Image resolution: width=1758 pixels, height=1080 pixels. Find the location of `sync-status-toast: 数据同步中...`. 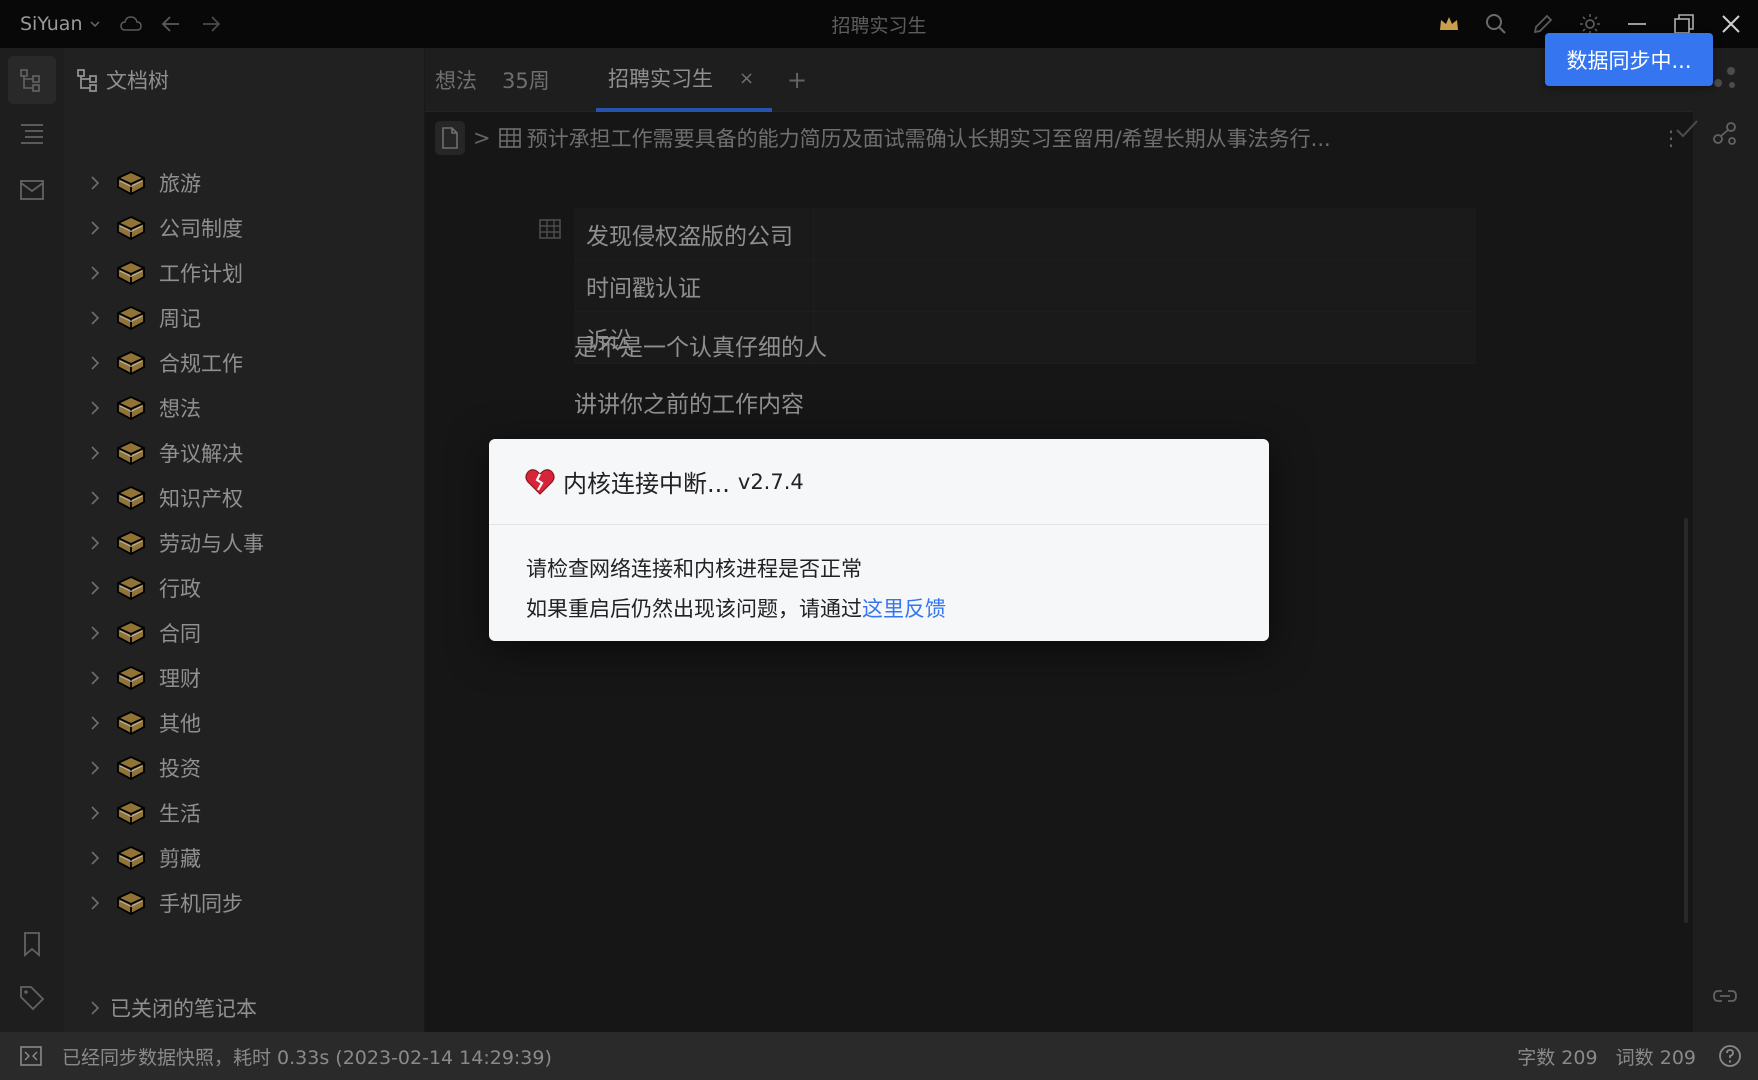

sync-status-toast: 数据同步中... is located at coordinates (1629, 59).